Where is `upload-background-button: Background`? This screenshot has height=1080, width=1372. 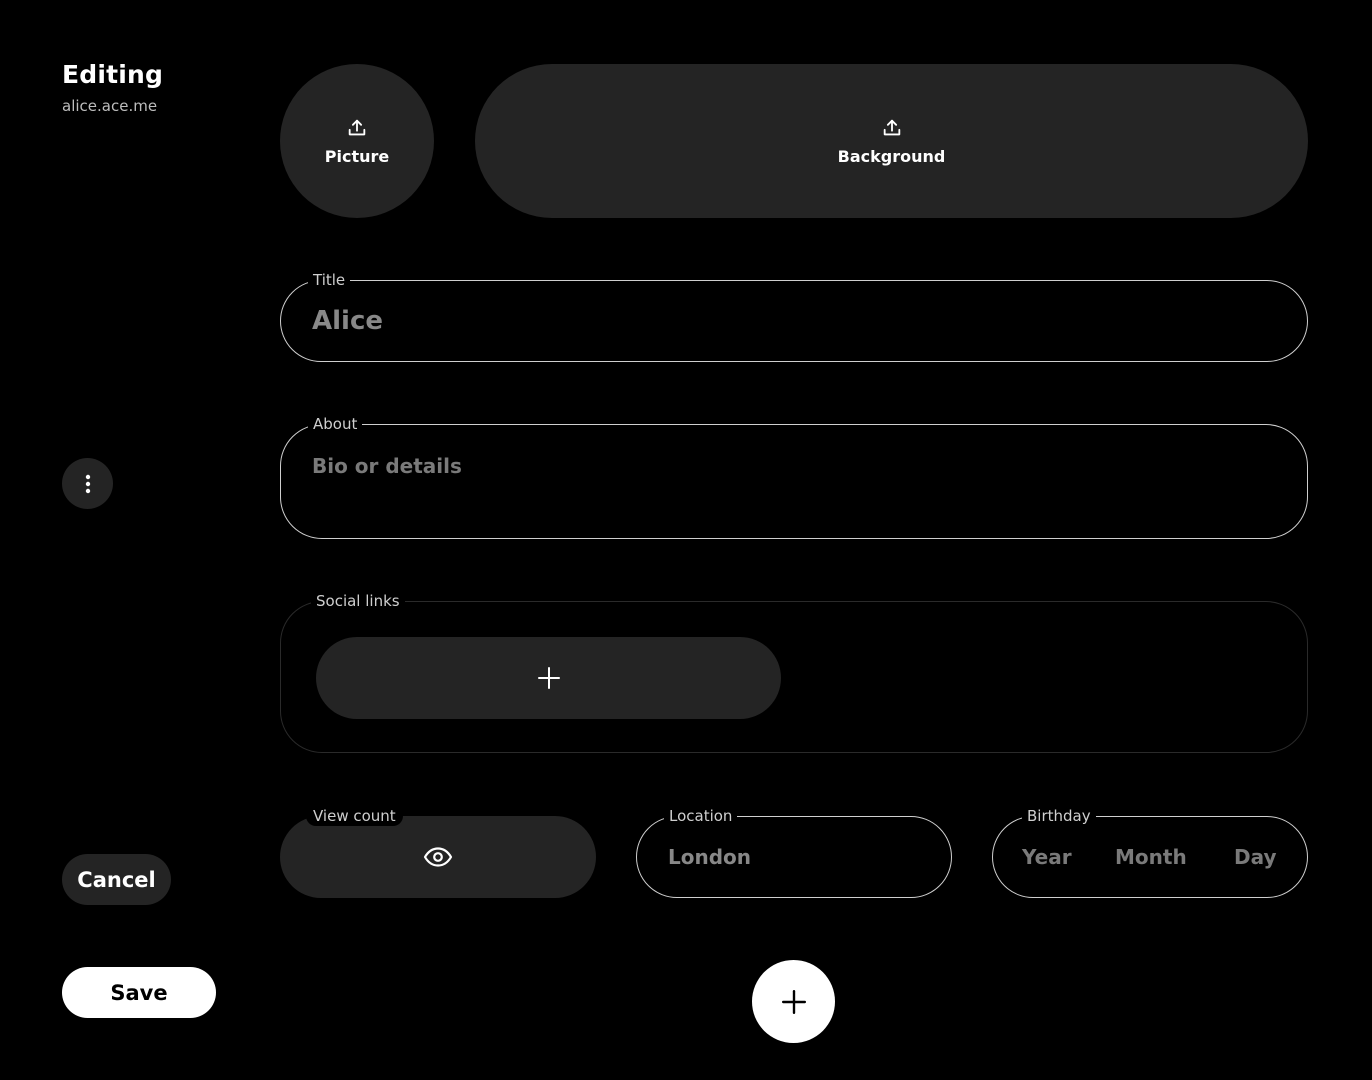 upload-background-button: Background is located at coordinates (891, 141).